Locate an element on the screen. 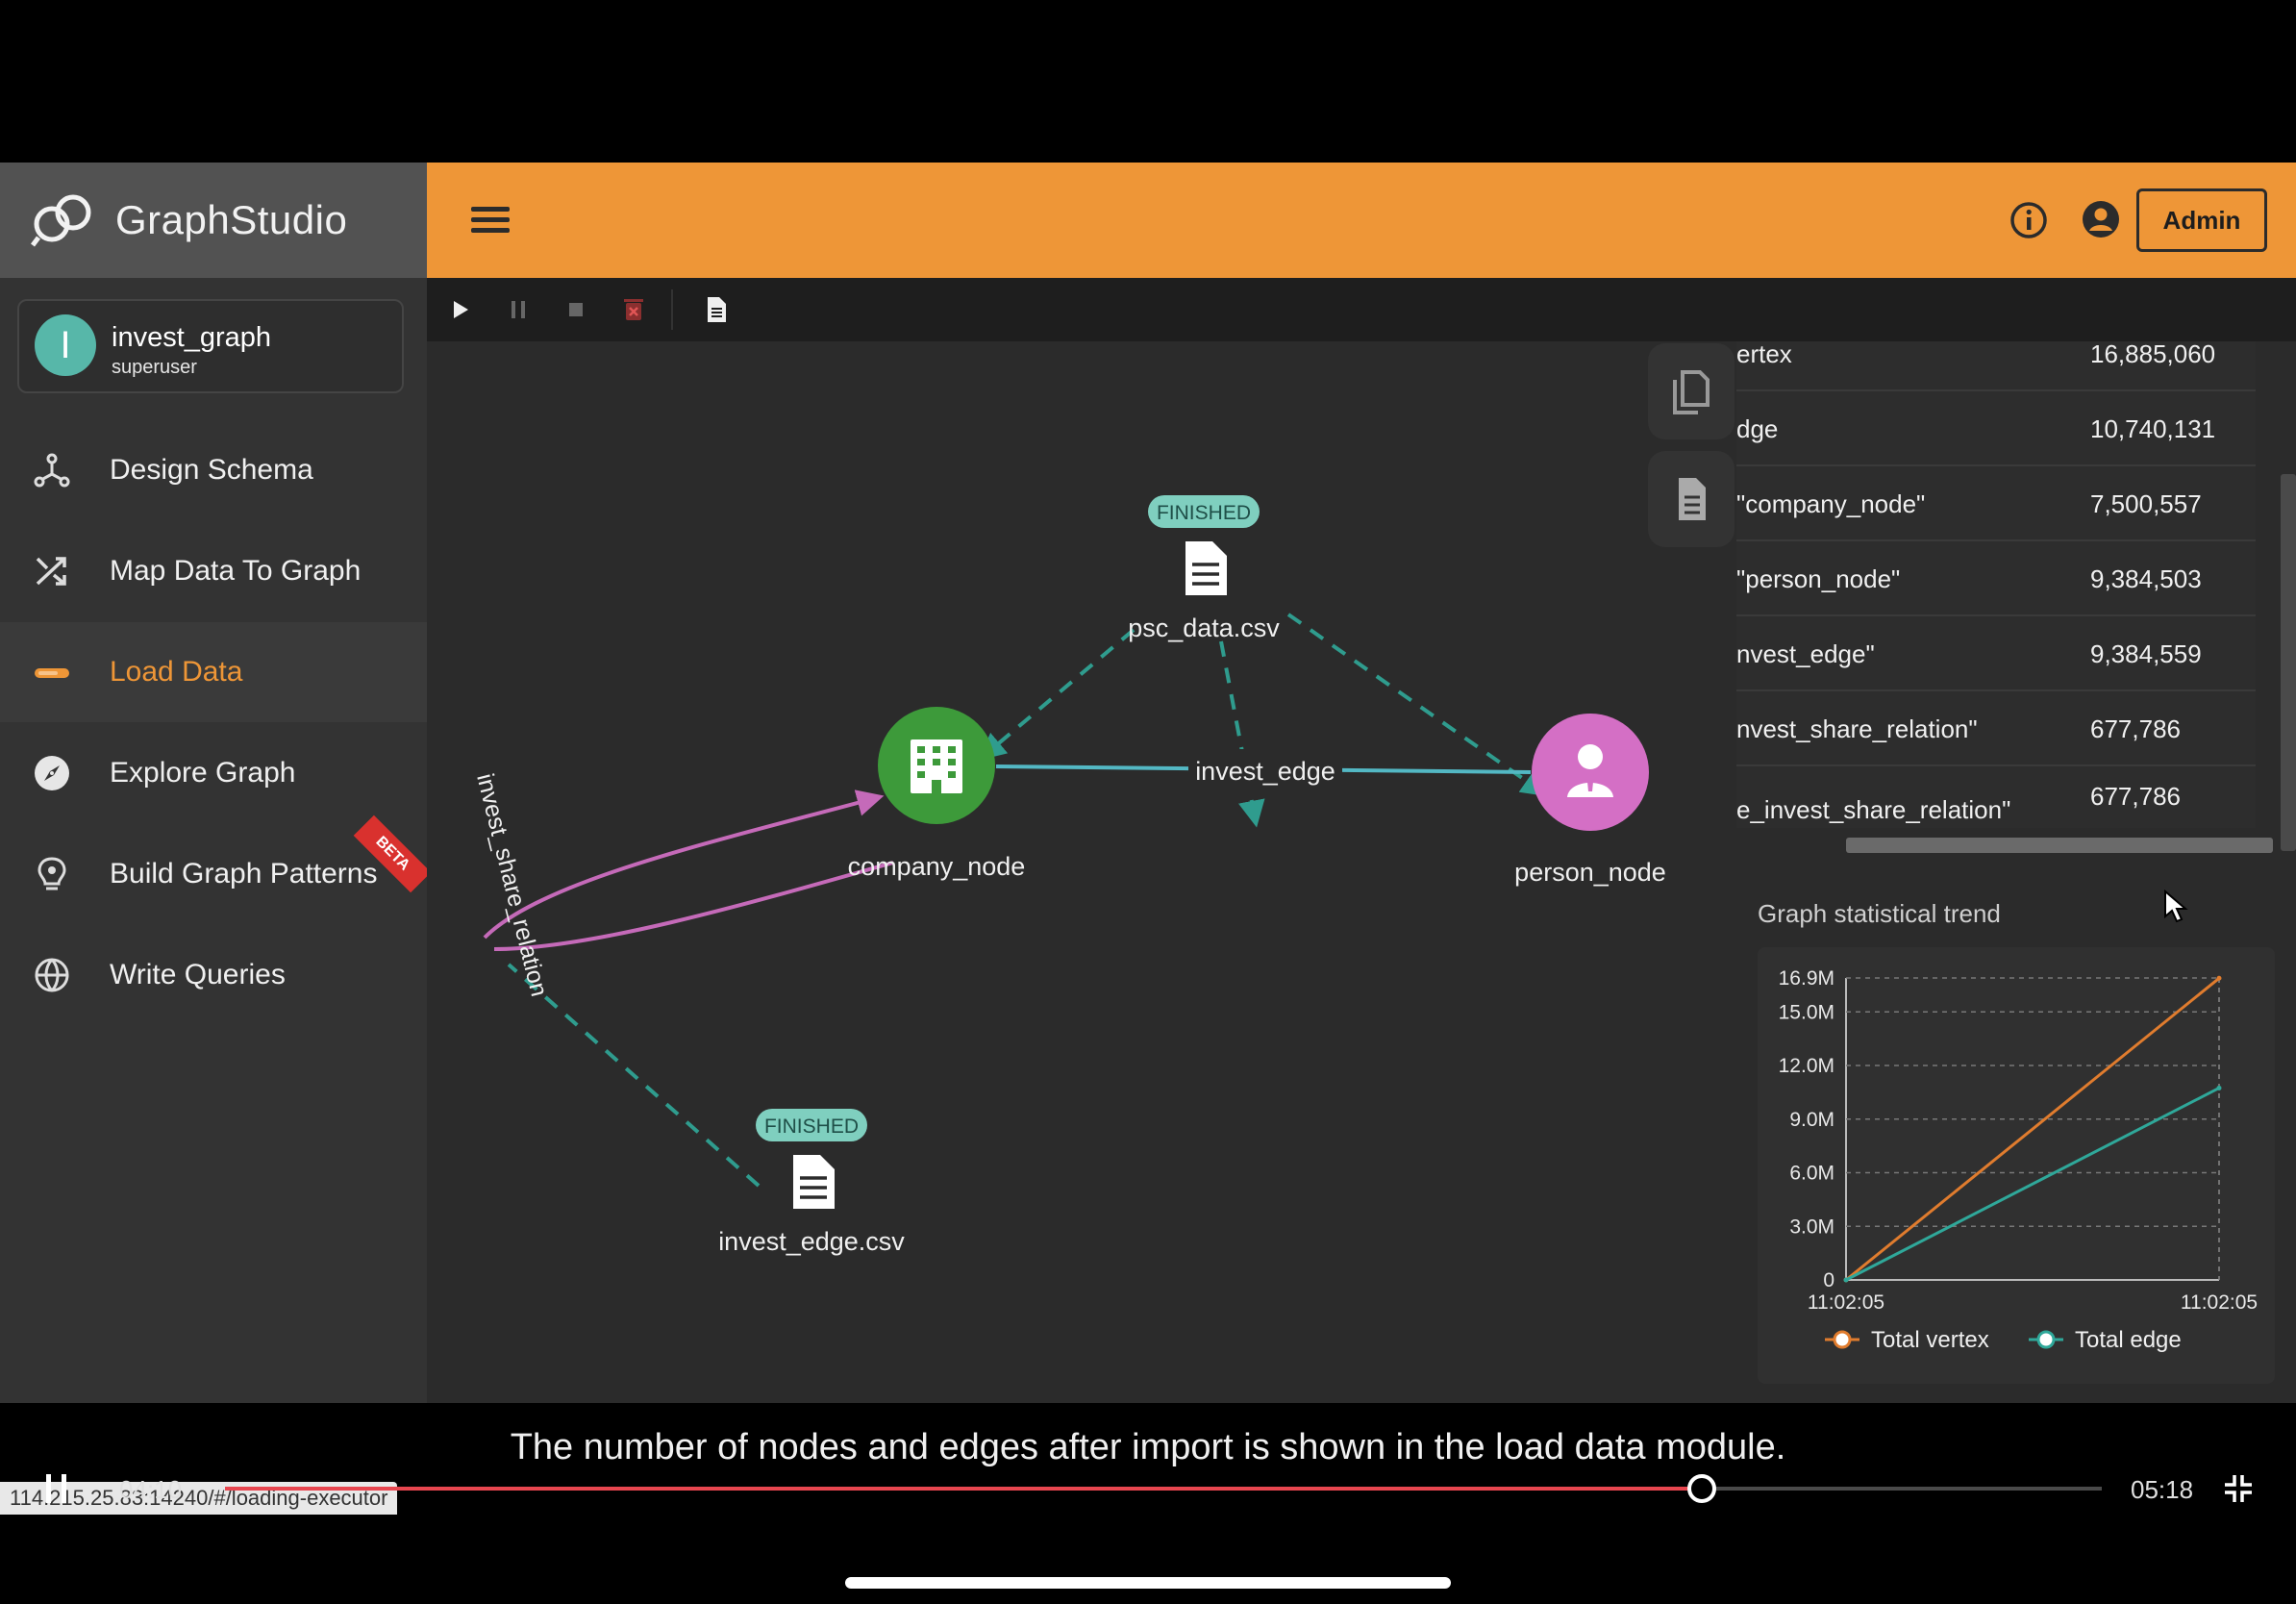  share-relation-loop-in is located at coordinates (693, 906).